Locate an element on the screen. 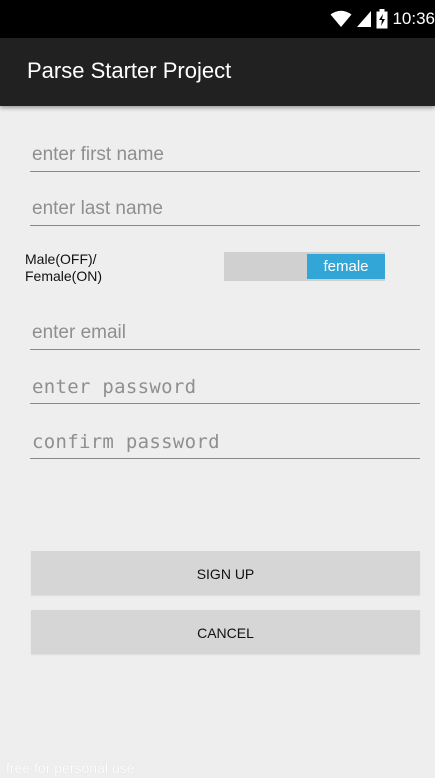 This screenshot has height=778, width=435. first-name-input is located at coordinates (225, 155).